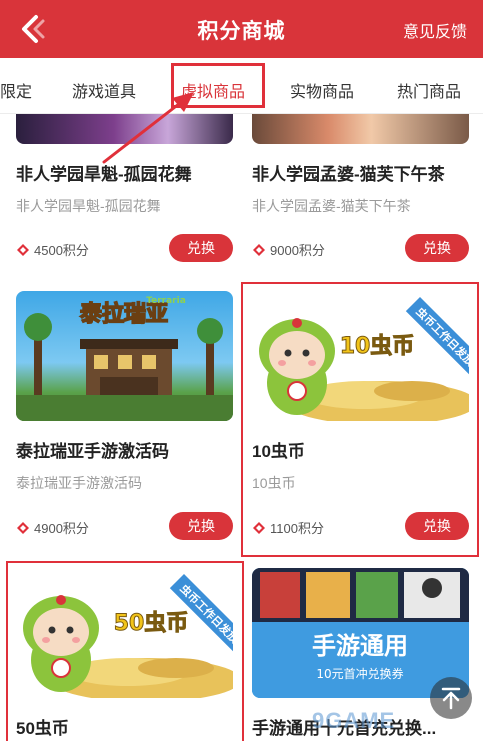 This screenshot has height=741, width=483. What do you see at coordinates (274, 483) in the screenshot?
I see `product-subtitle: 10虫币` at bounding box center [274, 483].